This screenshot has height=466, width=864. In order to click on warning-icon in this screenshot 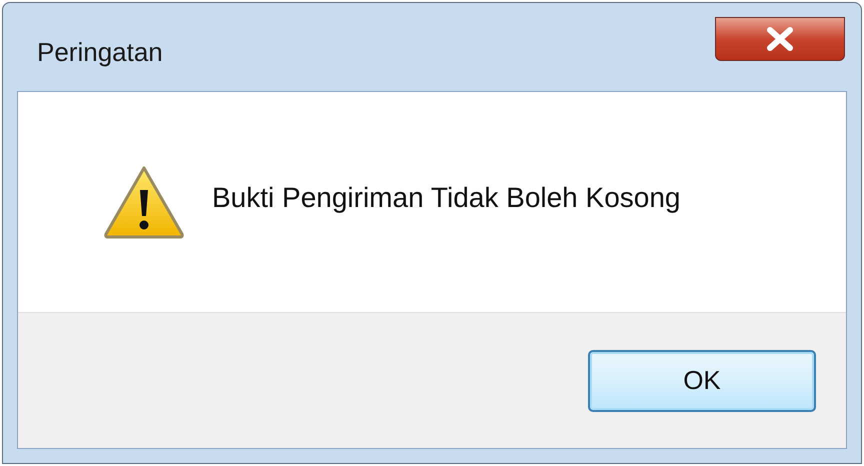, I will do `click(144, 202)`.